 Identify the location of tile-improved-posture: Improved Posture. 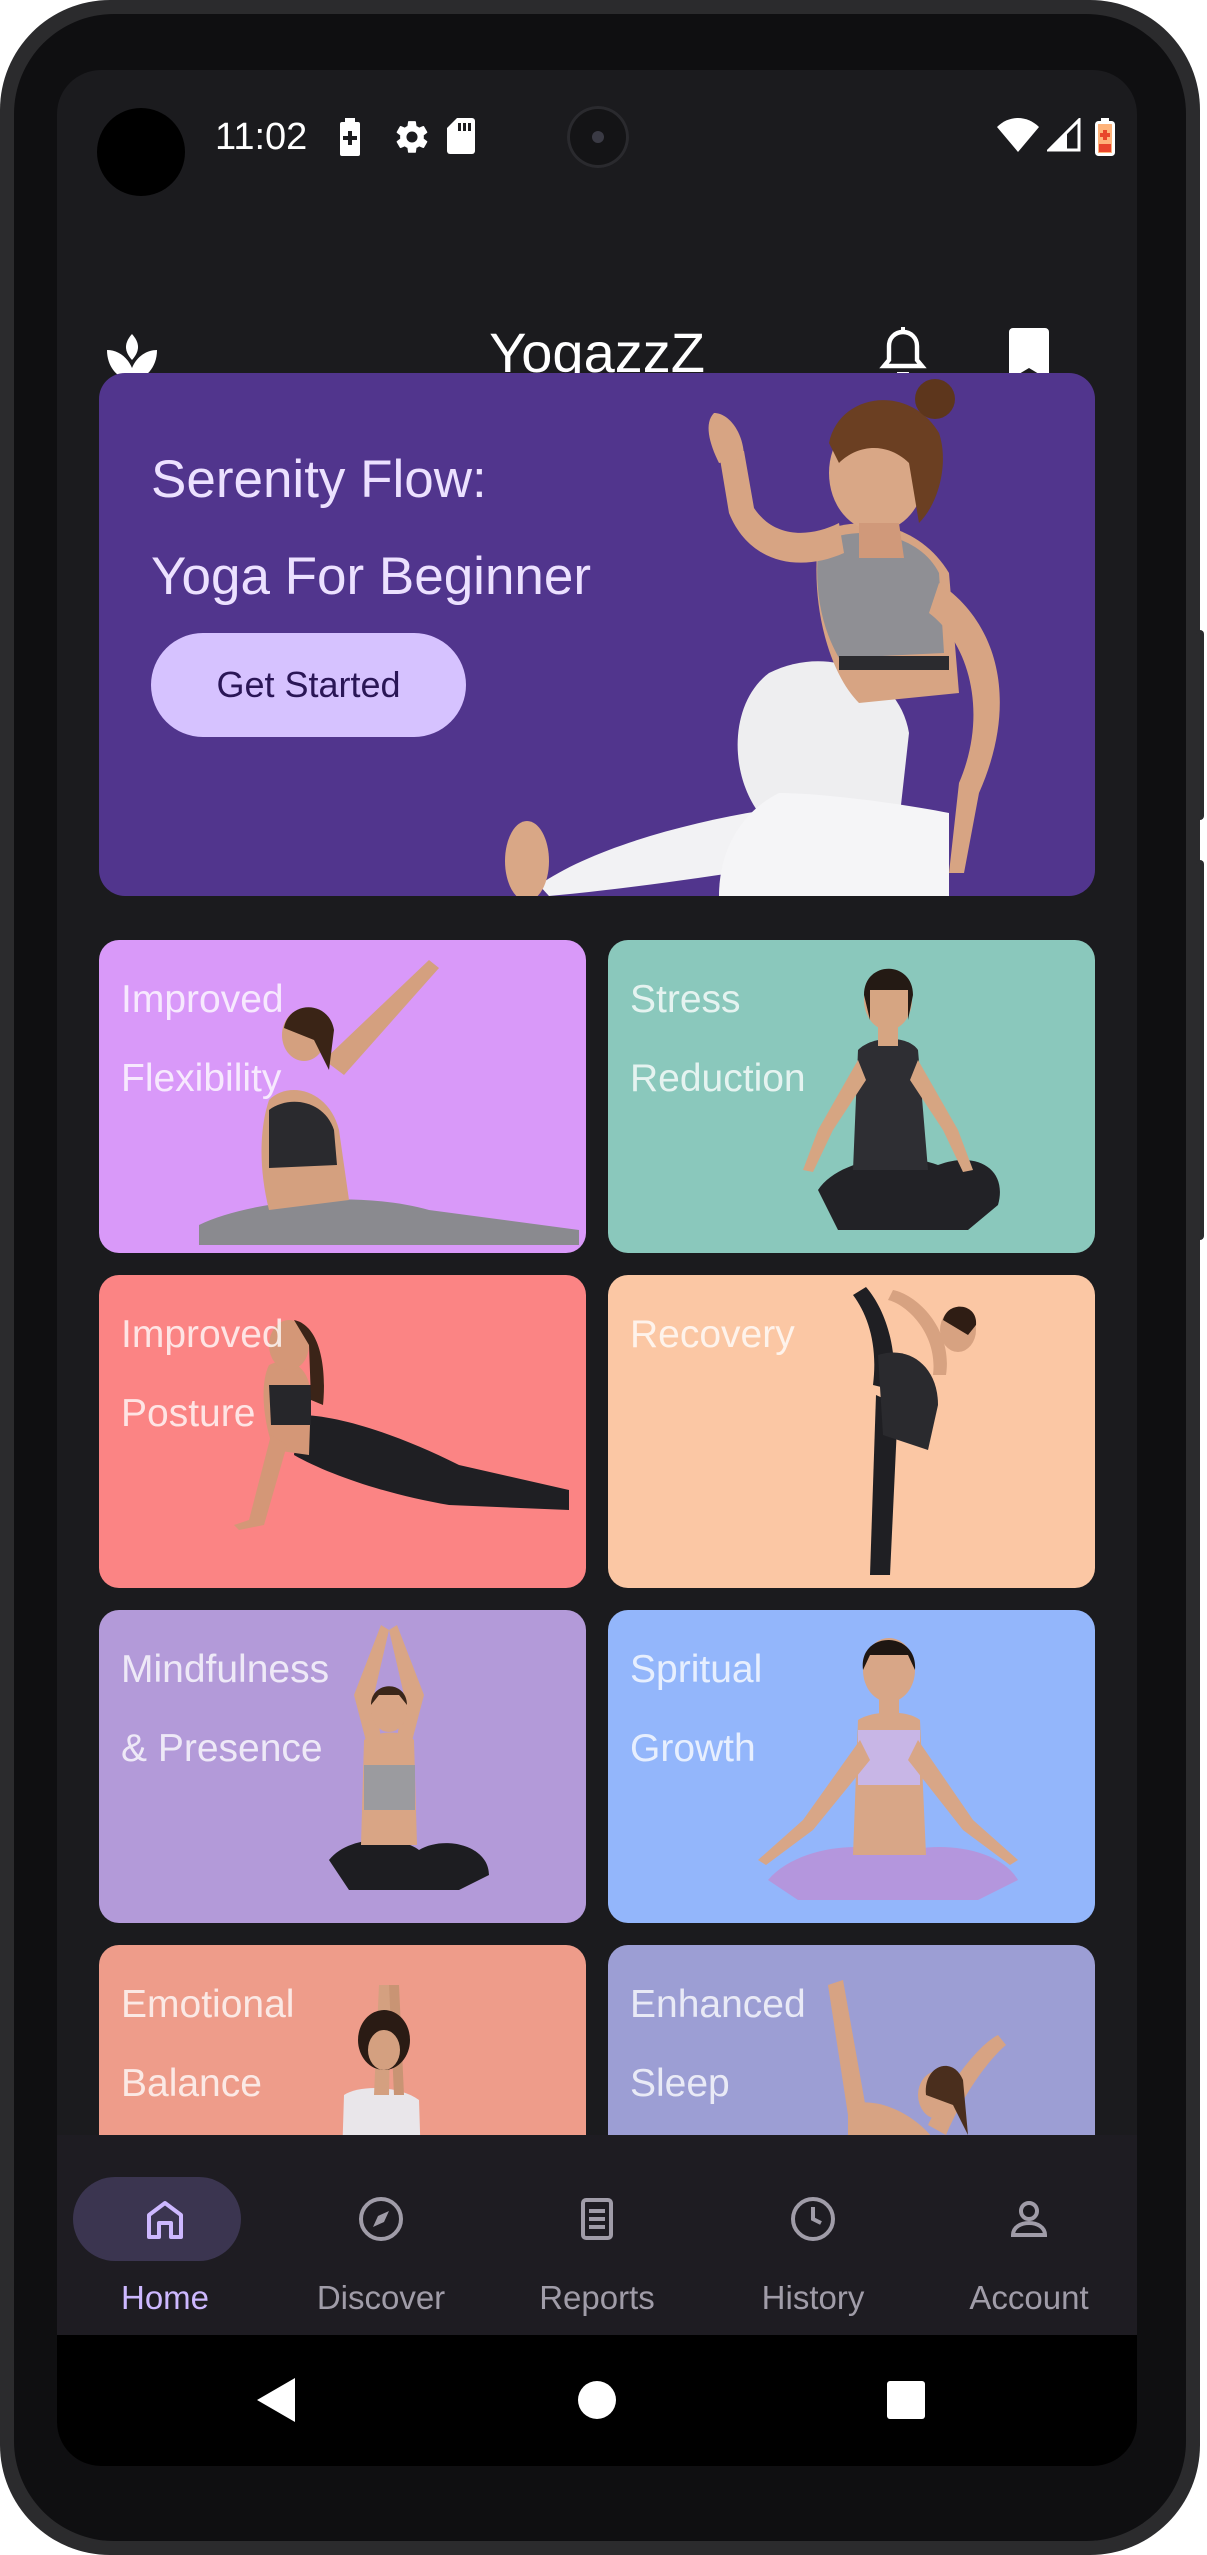
(342, 1431).